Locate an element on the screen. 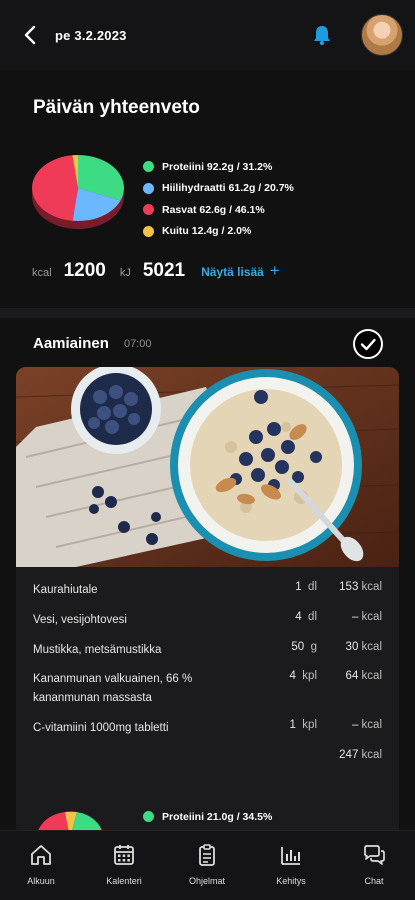 The image size is (415, 900). kj-unit: kJ is located at coordinates (125, 273).